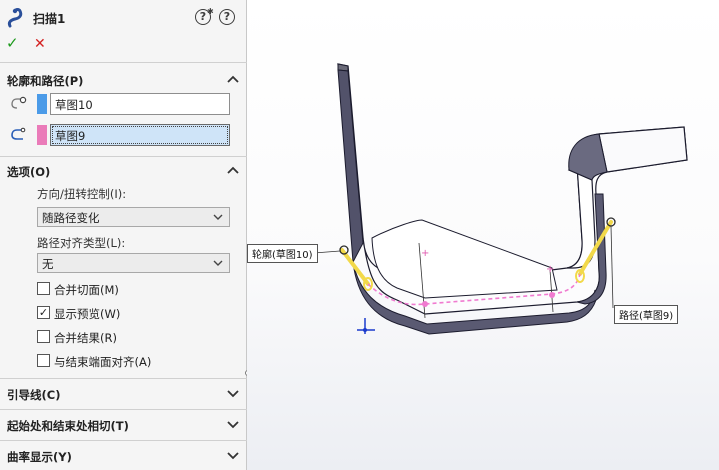 This screenshot has width=719, height=470. Describe the element at coordinates (137, 337) in the screenshot. I see `merge-result-option: 合并结果(R)` at that location.